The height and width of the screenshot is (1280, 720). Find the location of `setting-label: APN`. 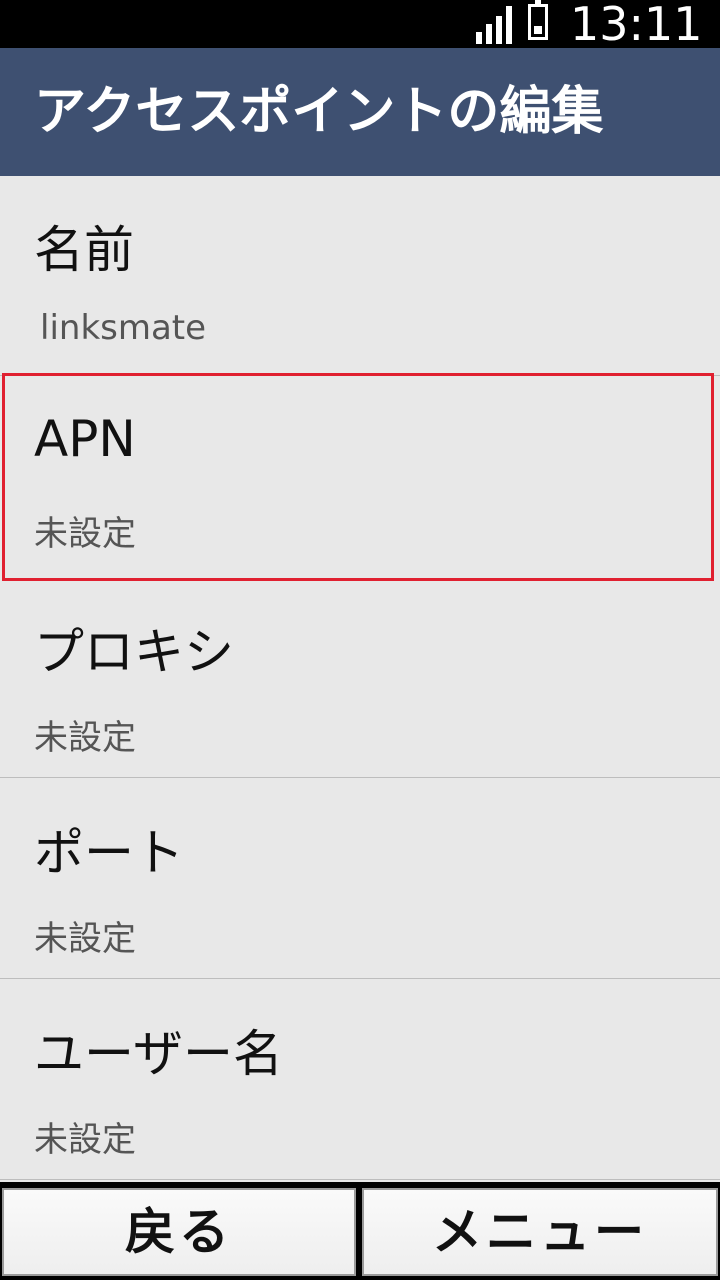

setting-label: APN is located at coordinates (85, 439).